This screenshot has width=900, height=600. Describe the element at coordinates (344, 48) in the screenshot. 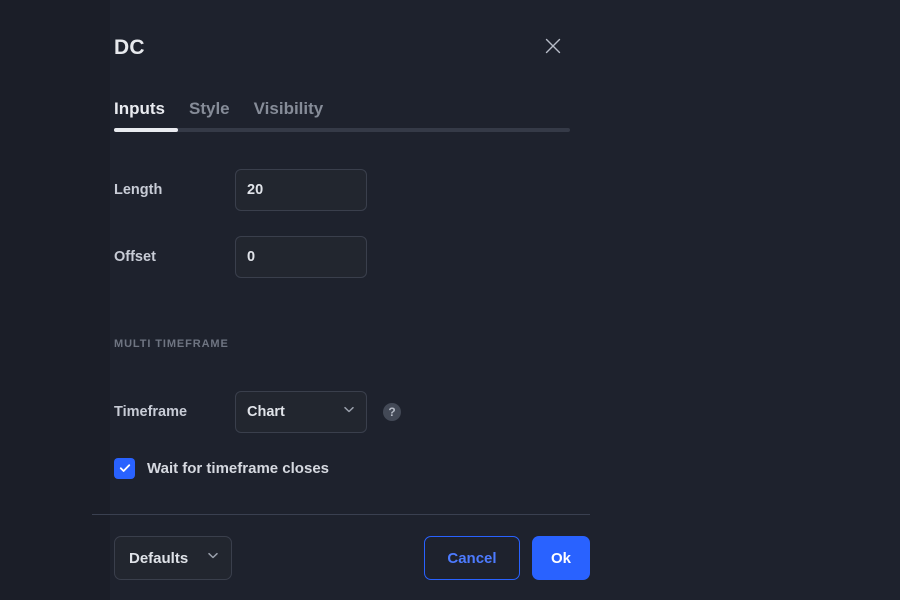

I see `dialog-header: DC` at that location.